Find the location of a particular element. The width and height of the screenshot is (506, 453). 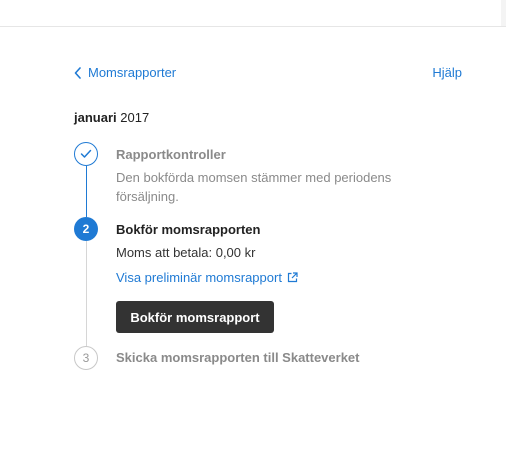

preliminary-report-link: Visa preliminär momsrapport is located at coordinates (207, 277).